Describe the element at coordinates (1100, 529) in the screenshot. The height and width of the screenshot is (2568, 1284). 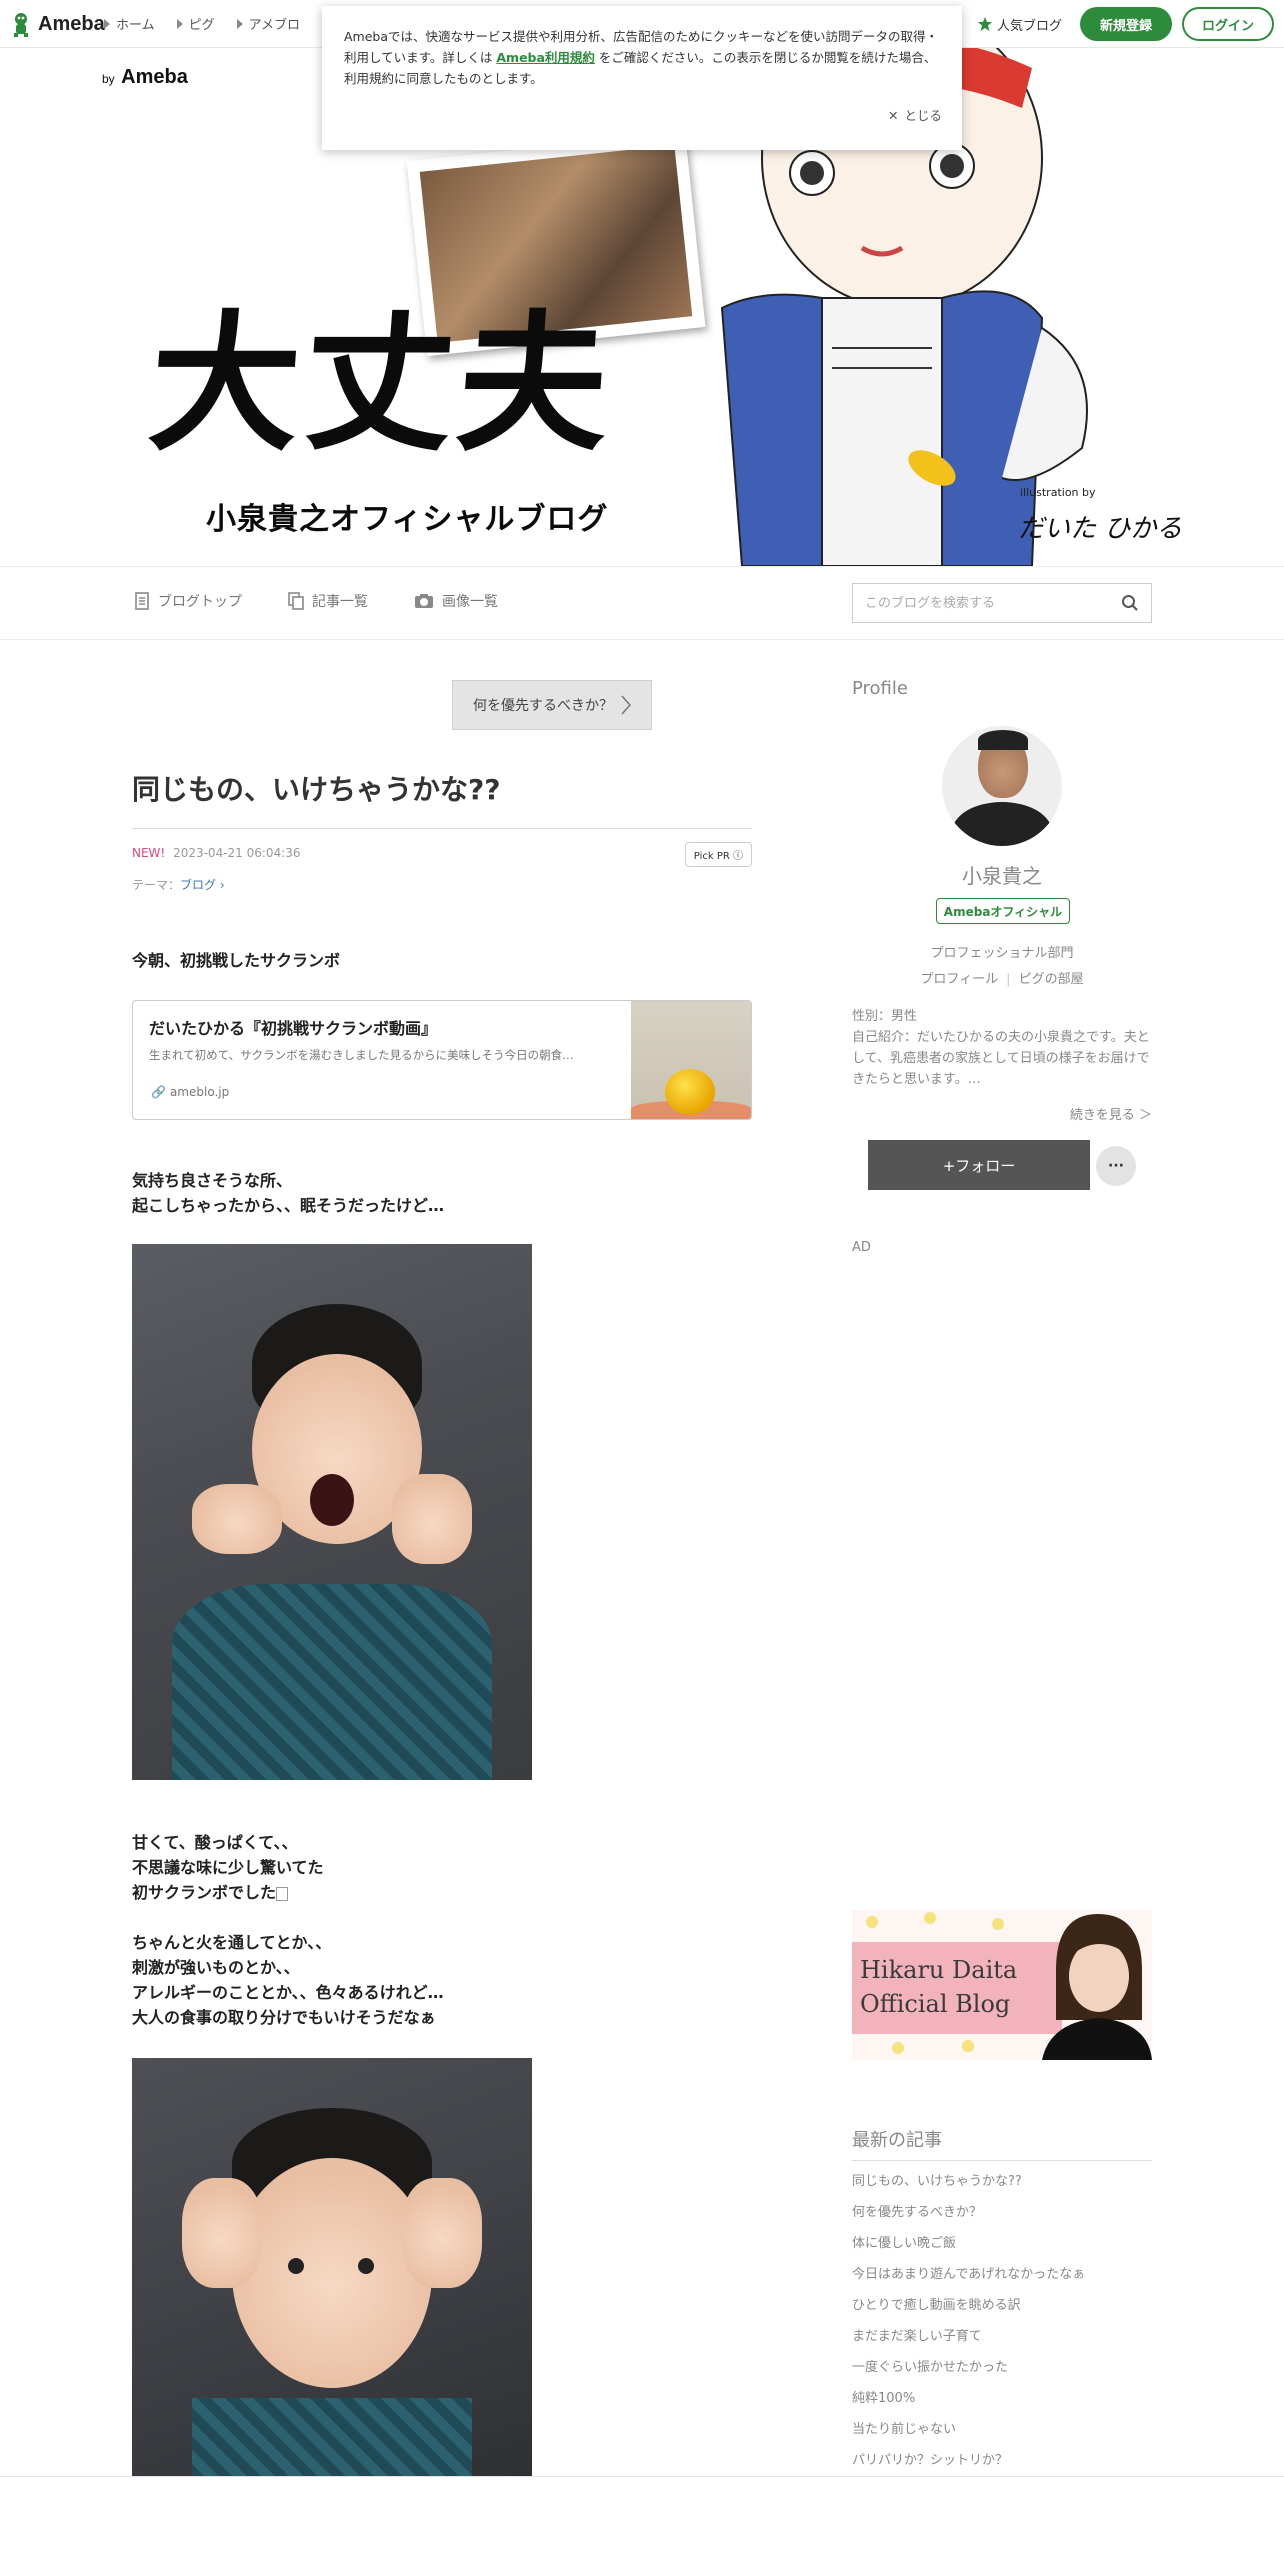
I see `illustrator-signature: だいた ひかる` at that location.